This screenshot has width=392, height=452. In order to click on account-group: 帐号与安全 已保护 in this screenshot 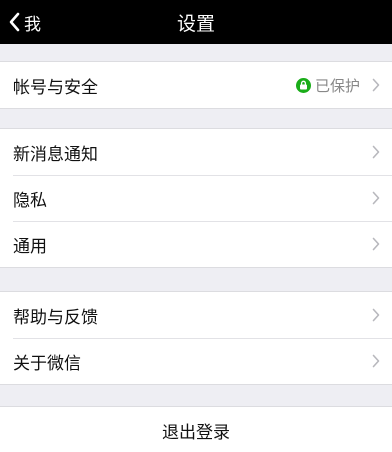, I will do `click(196, 85)`.